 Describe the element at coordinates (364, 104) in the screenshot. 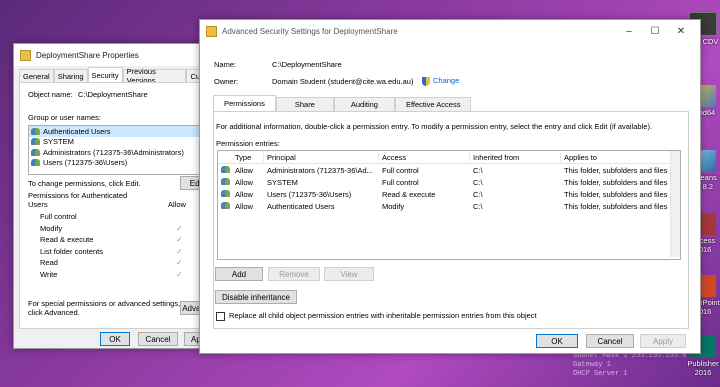

I see `tab-auditing: Auditing` at that location.